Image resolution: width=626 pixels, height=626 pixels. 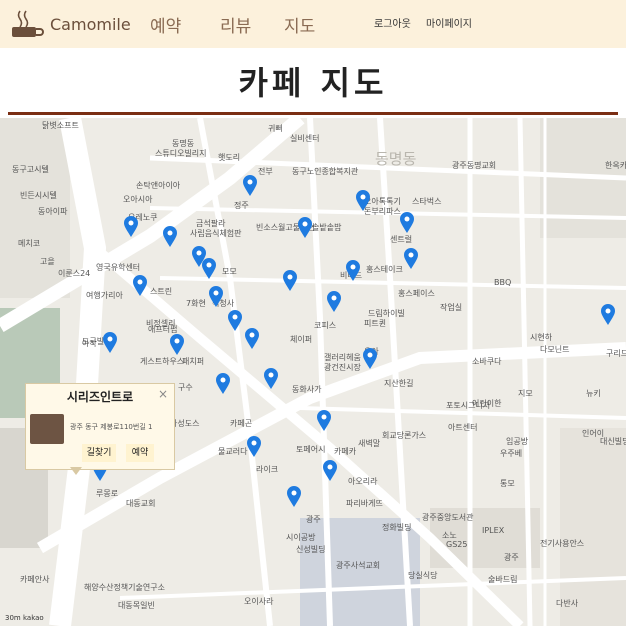 I want to click on top-navigation: Camomile 예약 리뷰 지도 로그아웃 마이페이지, so click(x=313, y=24).